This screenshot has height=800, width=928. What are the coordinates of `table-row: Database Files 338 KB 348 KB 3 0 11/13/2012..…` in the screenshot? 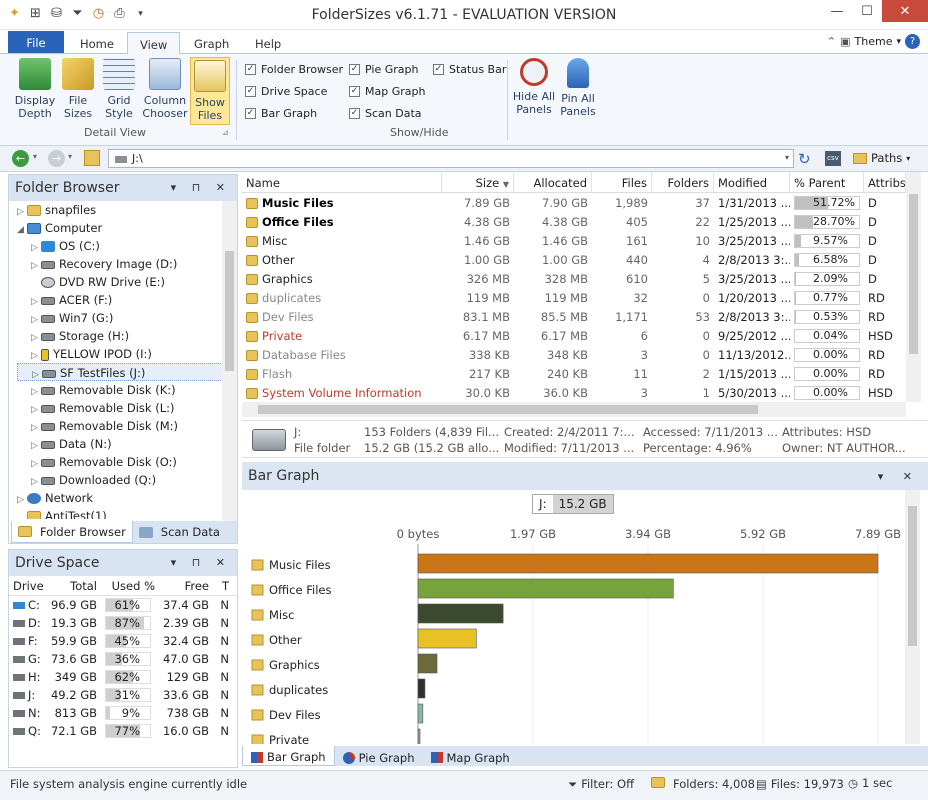 It's located at (574, 354).